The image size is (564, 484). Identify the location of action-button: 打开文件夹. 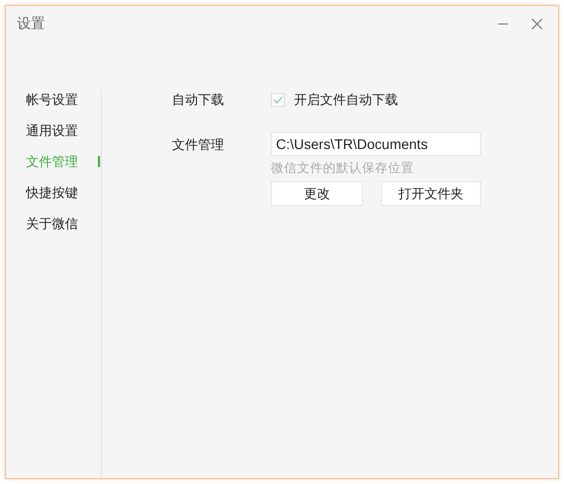
(431, 193).